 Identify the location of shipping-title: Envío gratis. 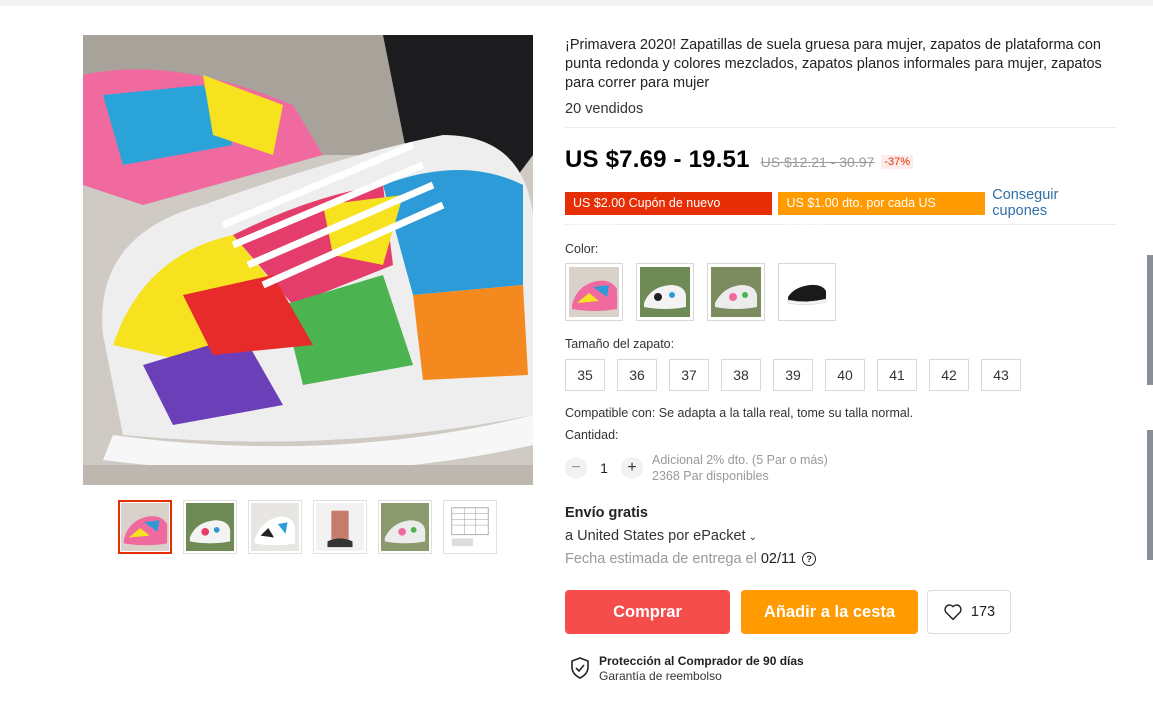
(606, 513).